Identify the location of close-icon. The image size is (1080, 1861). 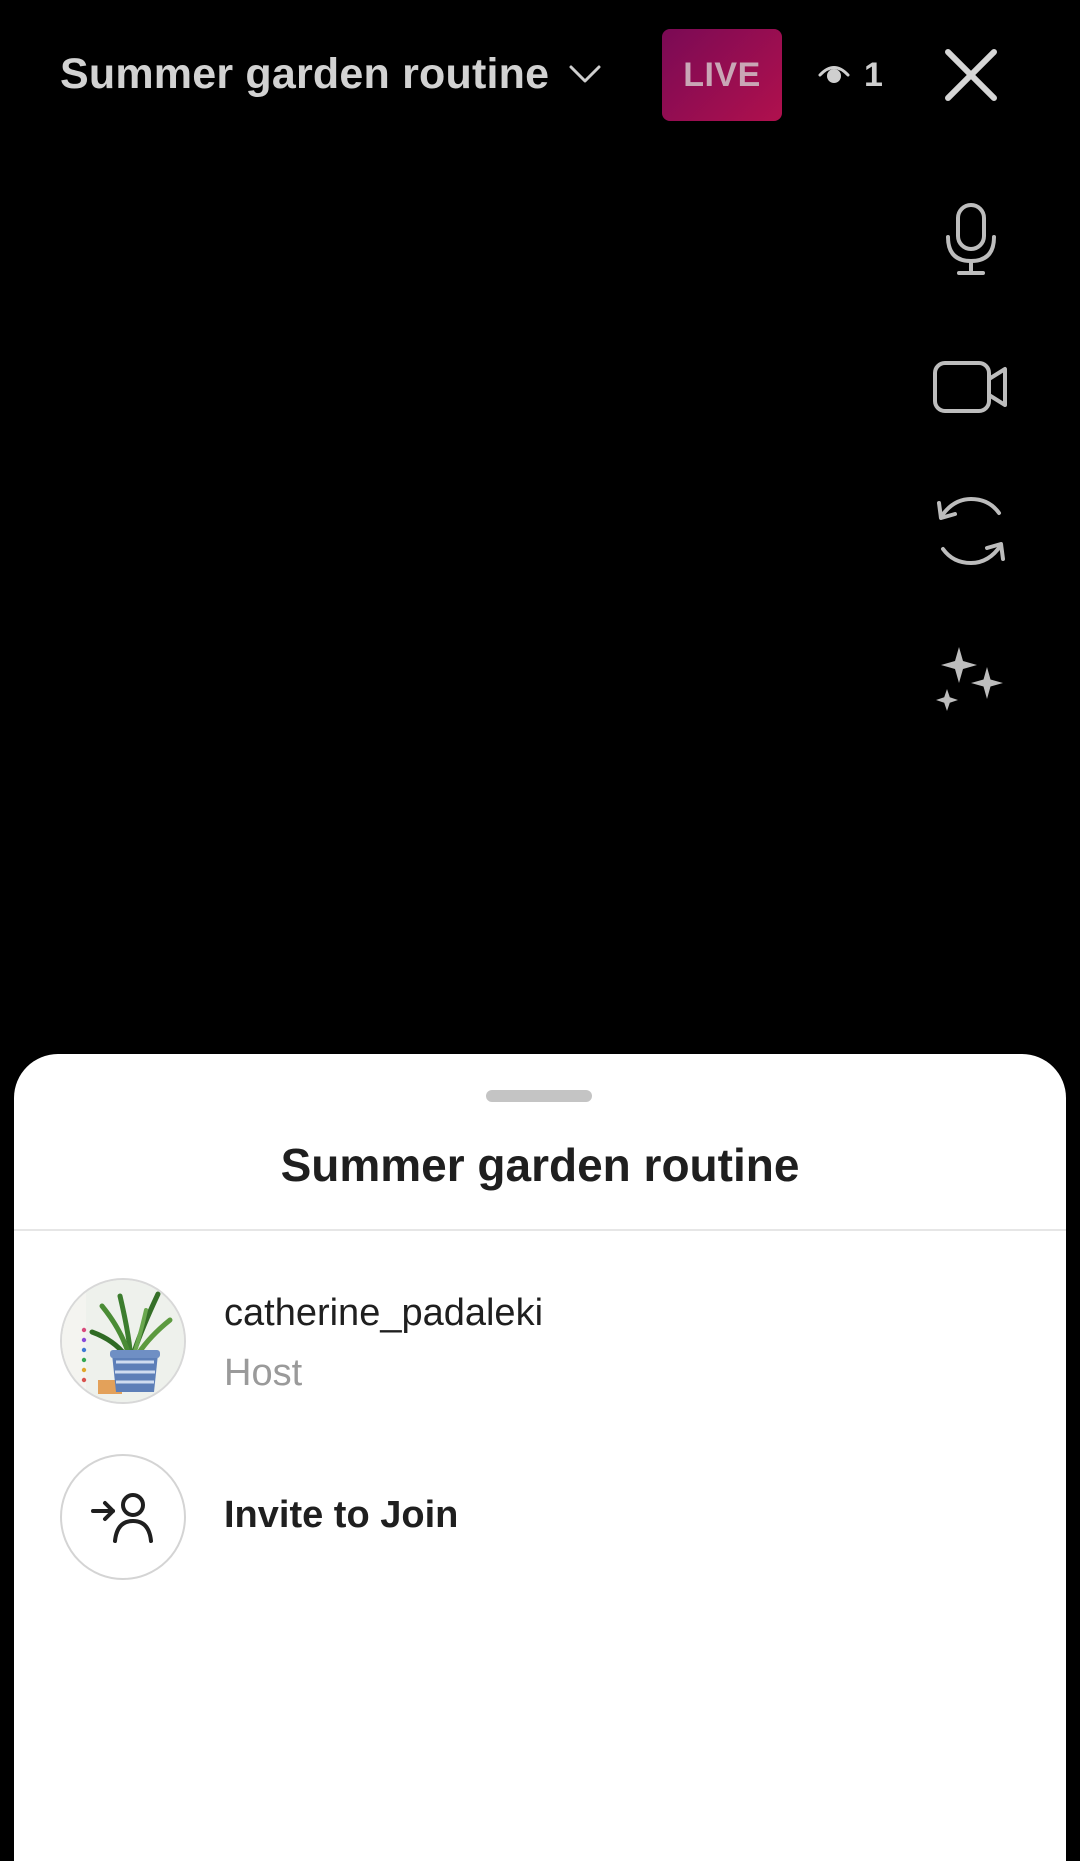
(971, 75).